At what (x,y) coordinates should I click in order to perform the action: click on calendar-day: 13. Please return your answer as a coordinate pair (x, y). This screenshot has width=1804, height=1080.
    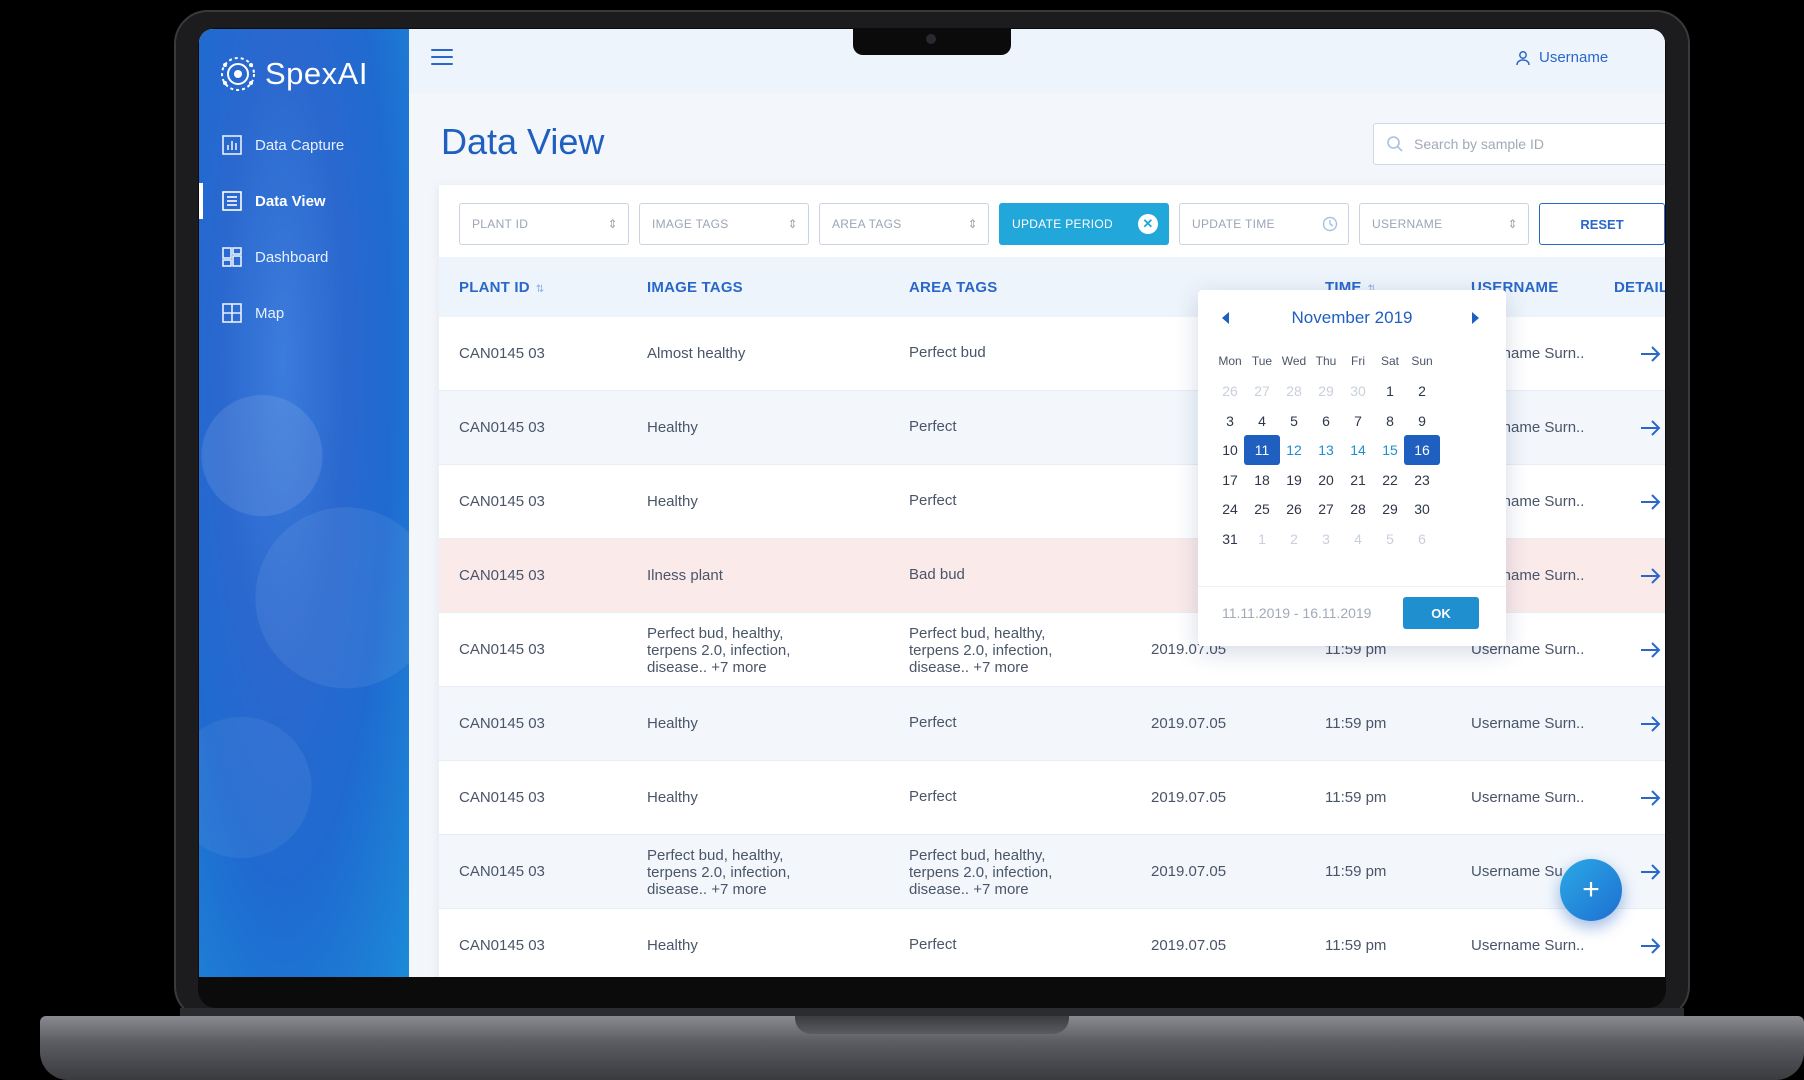
    Looking at the image, I should click on (1326, 450).